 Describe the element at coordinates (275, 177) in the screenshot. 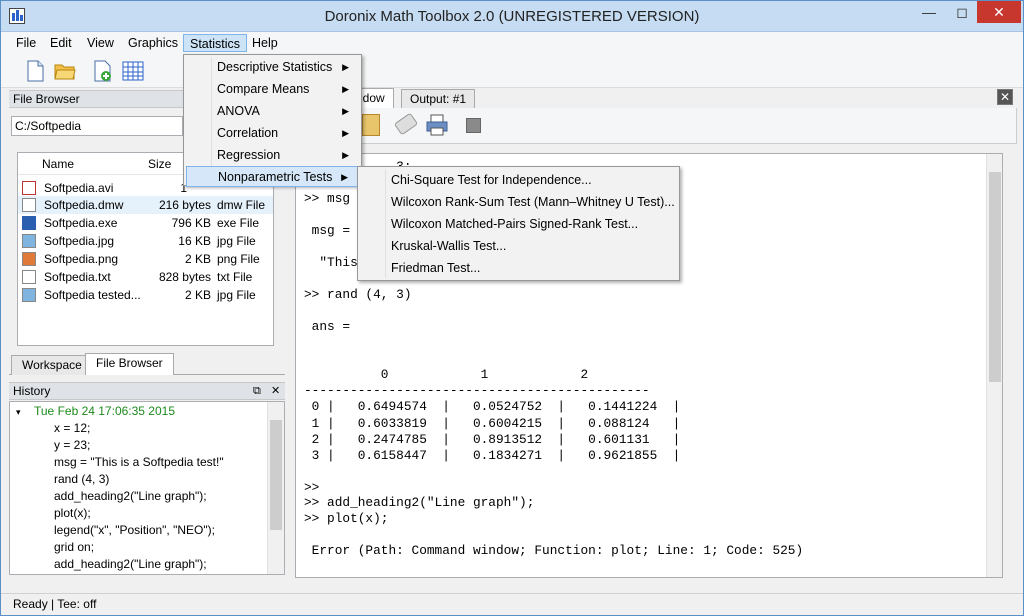

I see `menu-label: Nonparametric Tests` at that location.